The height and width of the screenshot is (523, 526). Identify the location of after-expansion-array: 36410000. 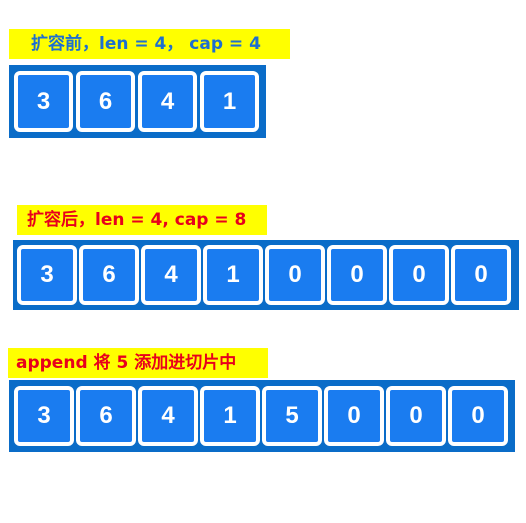
(266, 275).